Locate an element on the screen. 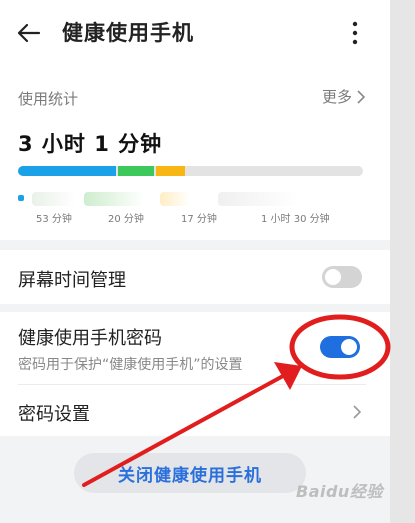 This screenshot has width=415, height=523. app-time: 53 分钟 is located at coordinates (54, 219).